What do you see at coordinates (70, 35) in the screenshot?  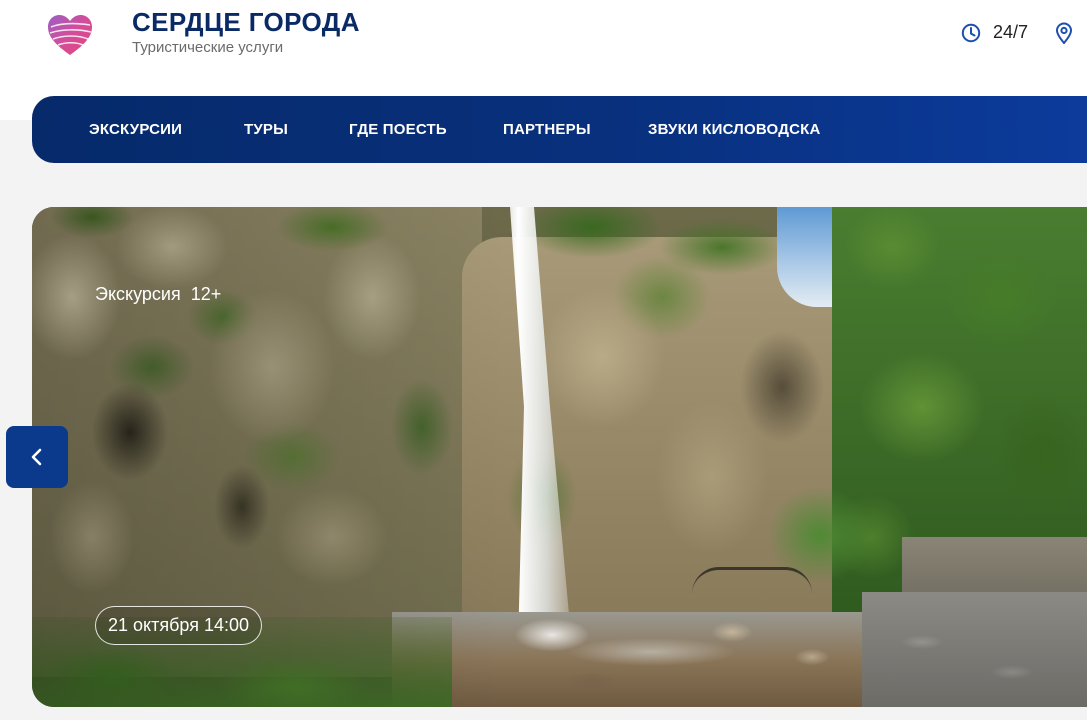 I see `heart-logo-icon` at bounding box center [70, 35].